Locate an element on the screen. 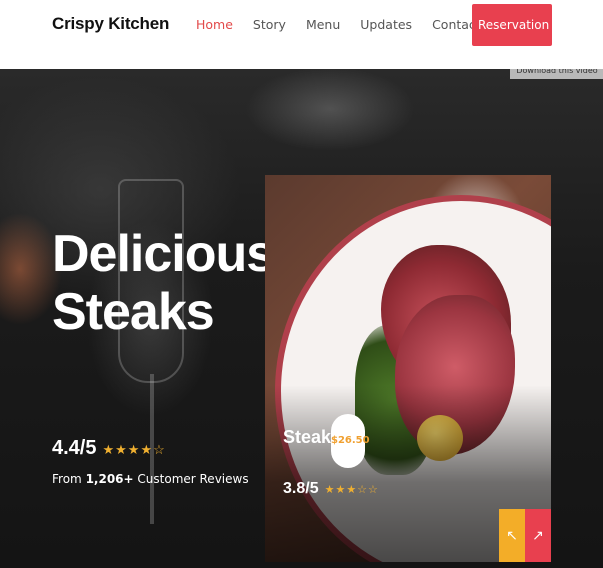 The image size is (603, 568). hero-rating-stars-icon: ★★★★☆ is located at coordinates (134, 449).